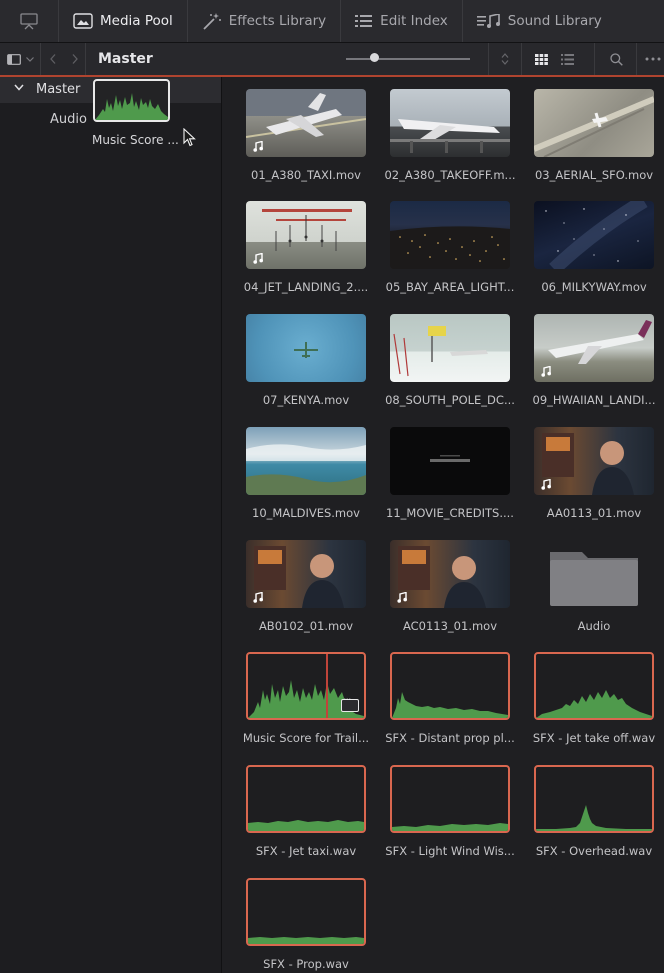 Image resolution: width=664 pixels, height=973 pixels. I want to click on forward-button, so click(75, 59).